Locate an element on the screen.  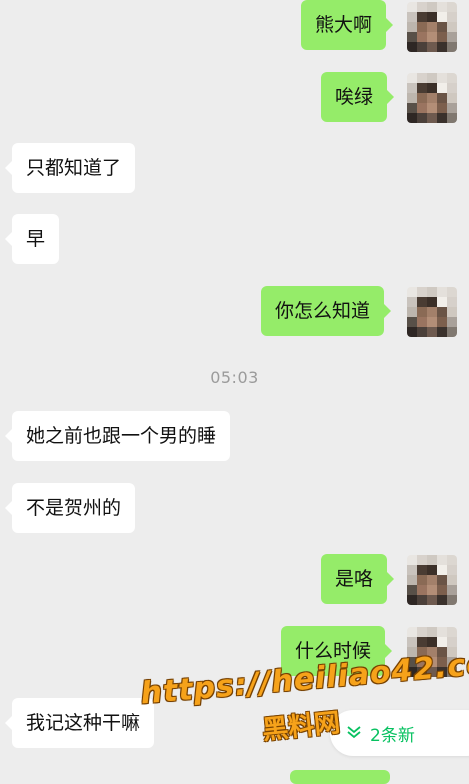
message-text: 唉绿 is located at coordinates (354, 97).